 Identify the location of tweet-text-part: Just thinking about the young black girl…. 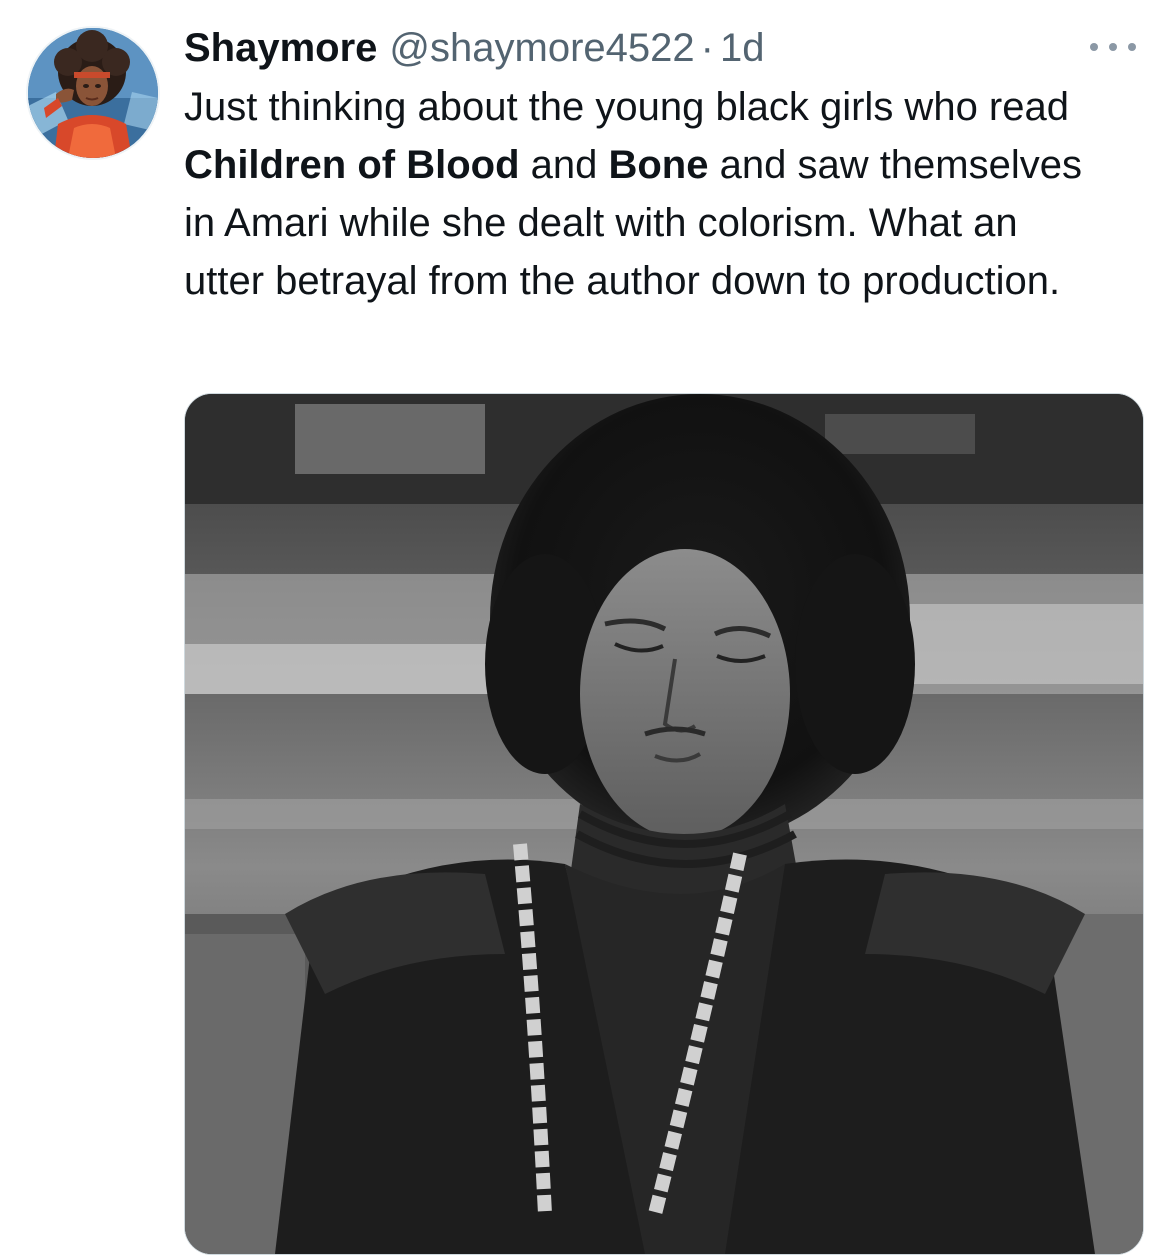
(626, 107).